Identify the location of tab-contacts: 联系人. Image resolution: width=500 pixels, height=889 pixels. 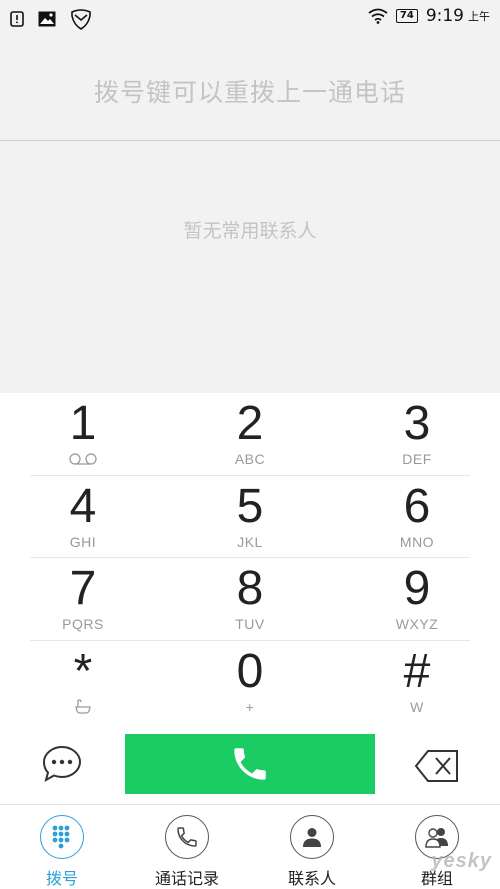
(312, 852).